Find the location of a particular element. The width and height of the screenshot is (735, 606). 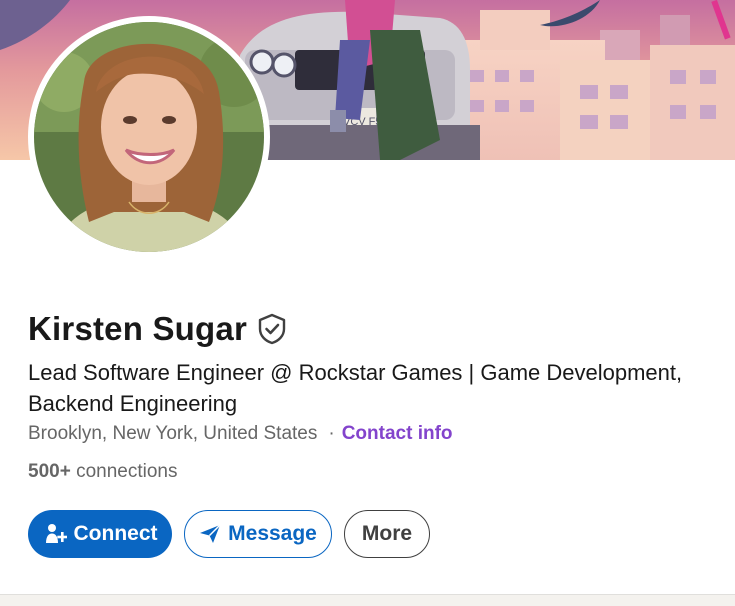

connections-count-row: 500+ connections is located at coordinates (102, 472).